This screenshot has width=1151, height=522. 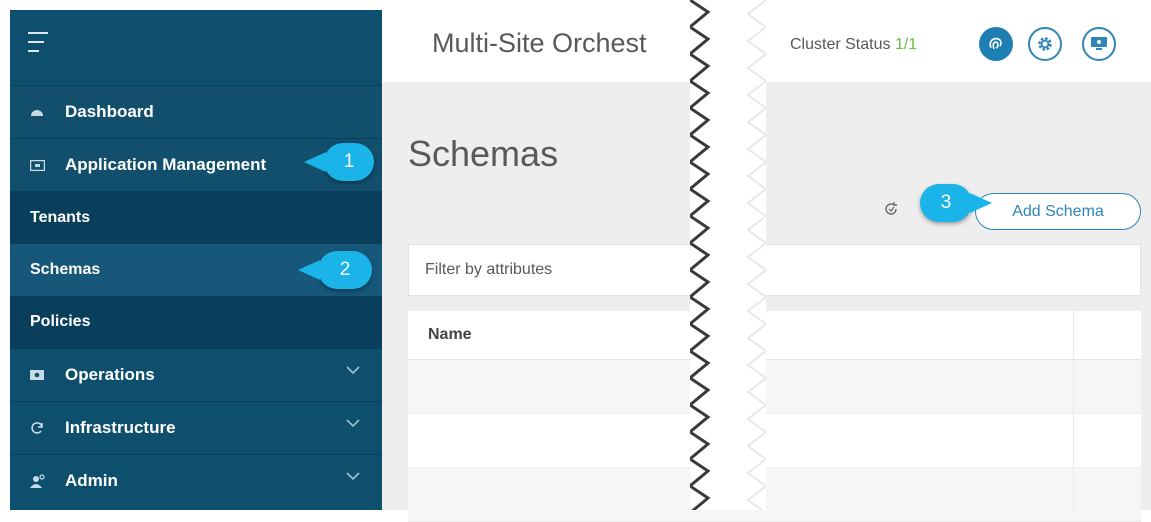 I want to click on callout-number: 3, so click(x=946, y=202).